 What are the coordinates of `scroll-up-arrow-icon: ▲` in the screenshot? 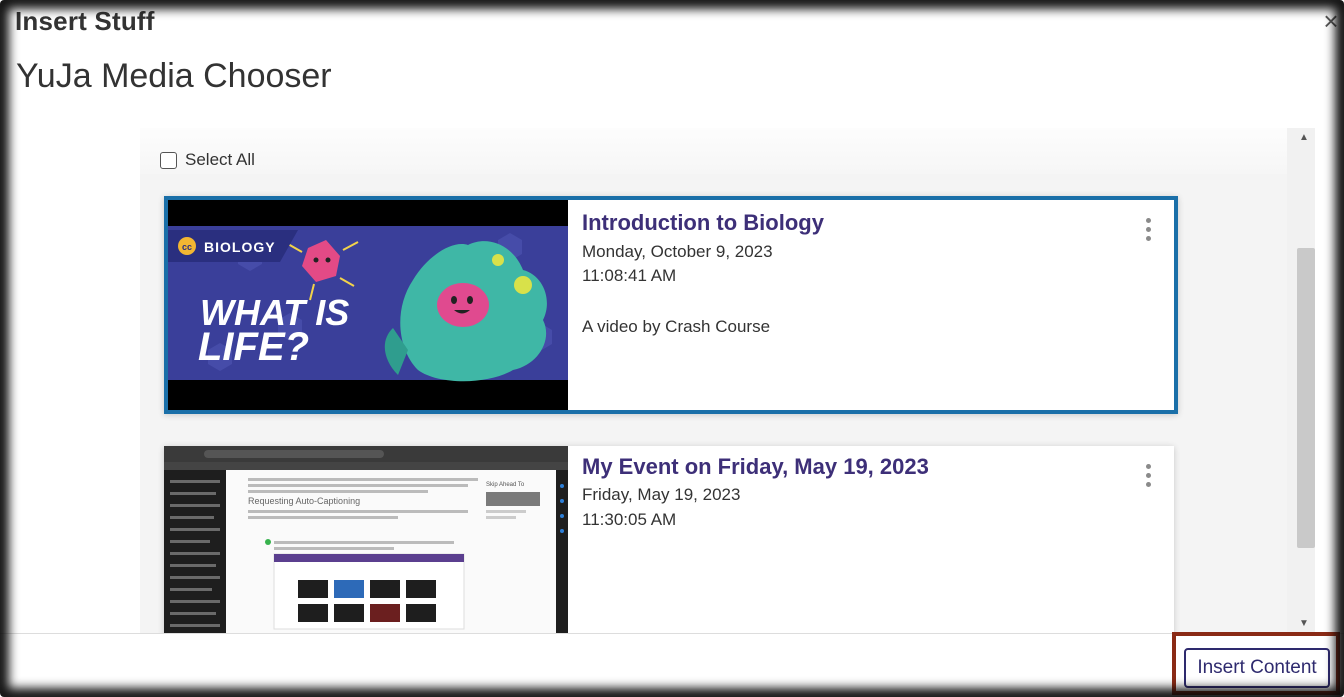 It's located at (1304, 137).